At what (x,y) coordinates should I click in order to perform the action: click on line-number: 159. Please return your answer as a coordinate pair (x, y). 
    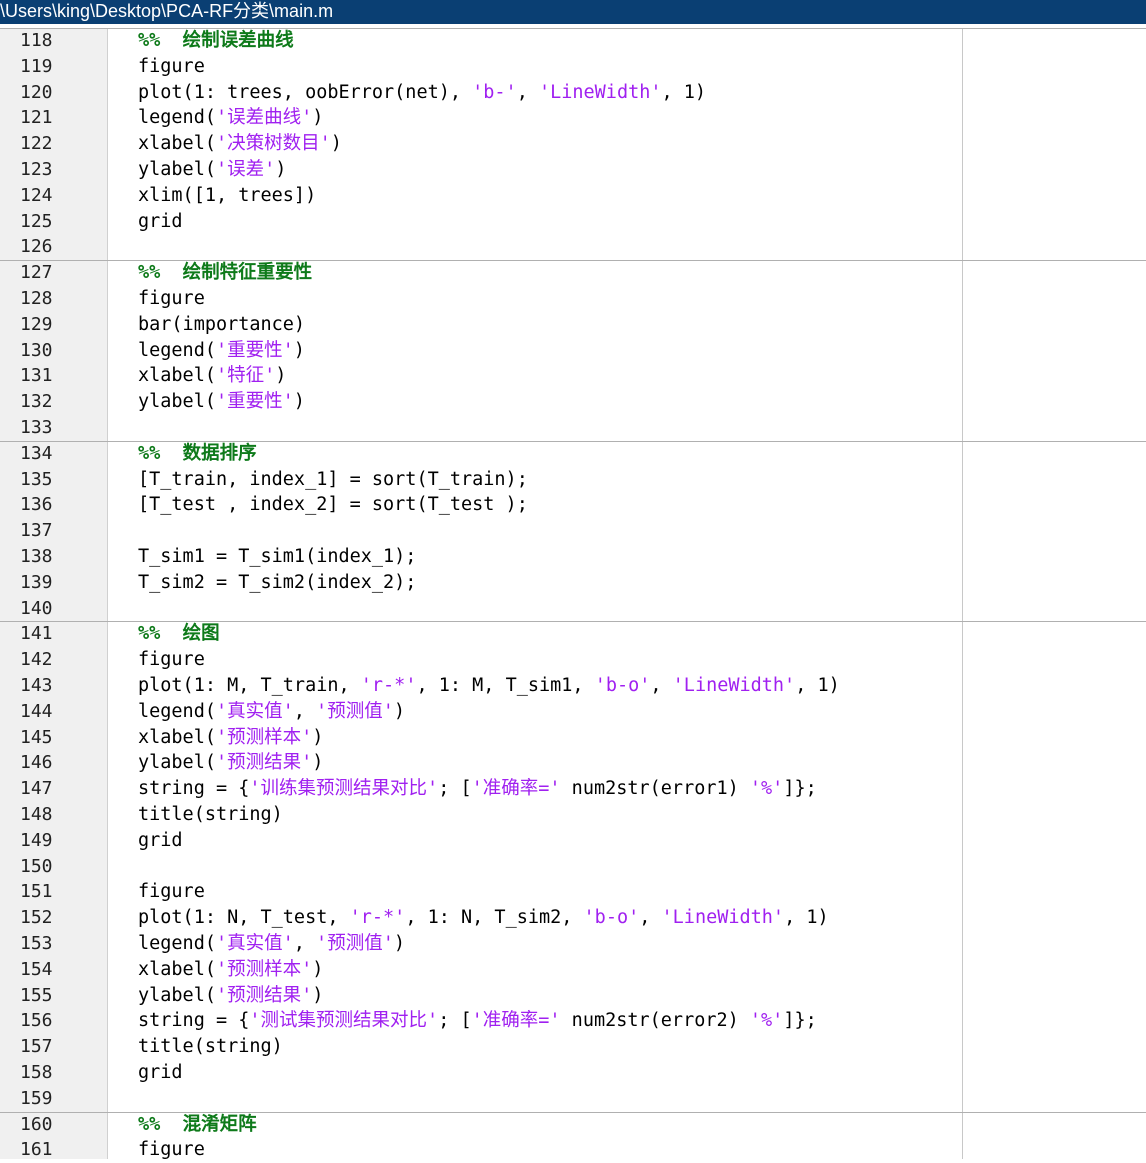
    Looking at the image, I should click on (36, 1098).